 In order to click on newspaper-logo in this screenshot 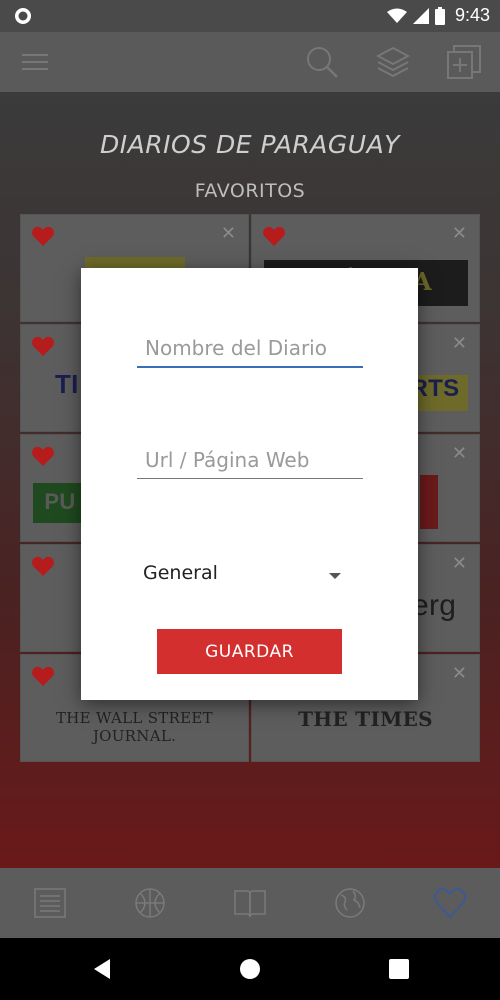, I will do `click(429, 502)`.